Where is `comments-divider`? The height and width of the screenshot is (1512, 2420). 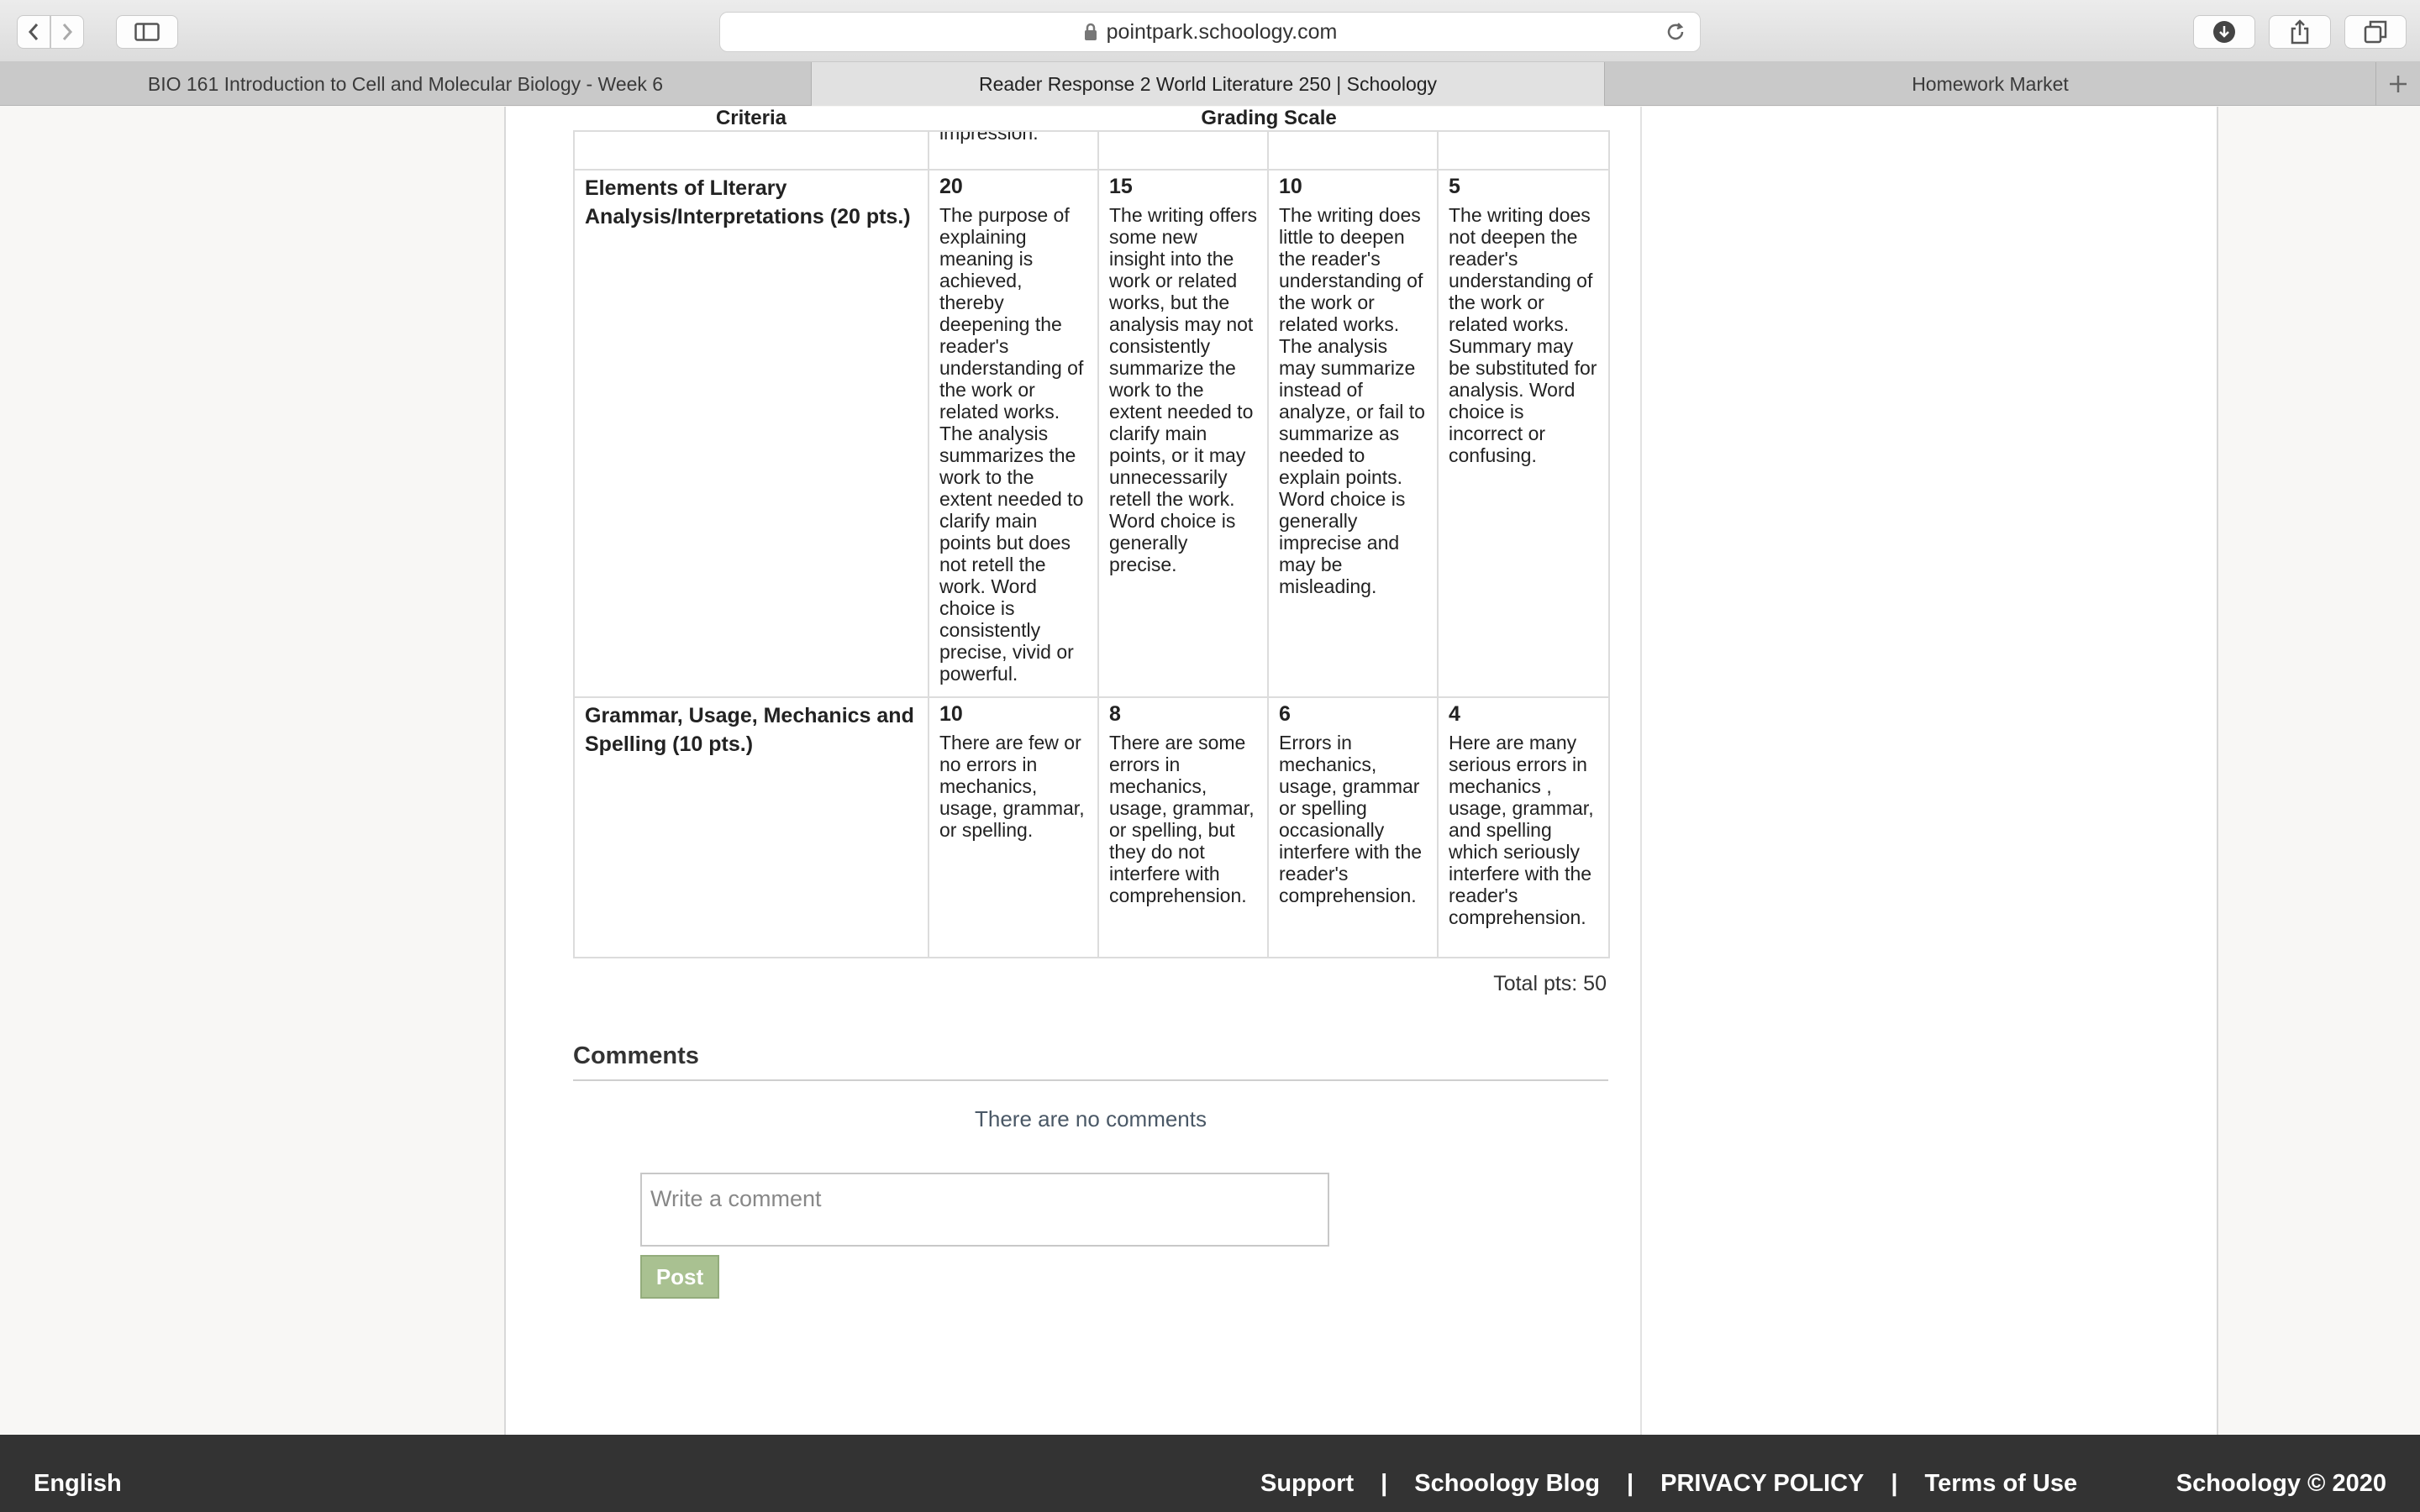 comments-divider is located at coordinates (1090, 1080).